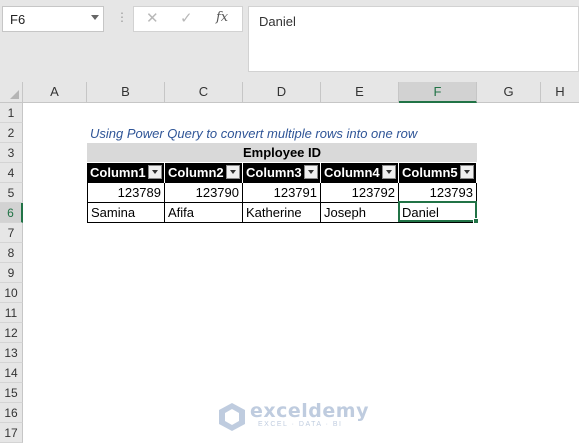  Describe the element at coordinates (204, 92) in the screenshot. I see `column-header-c: C` at that location.